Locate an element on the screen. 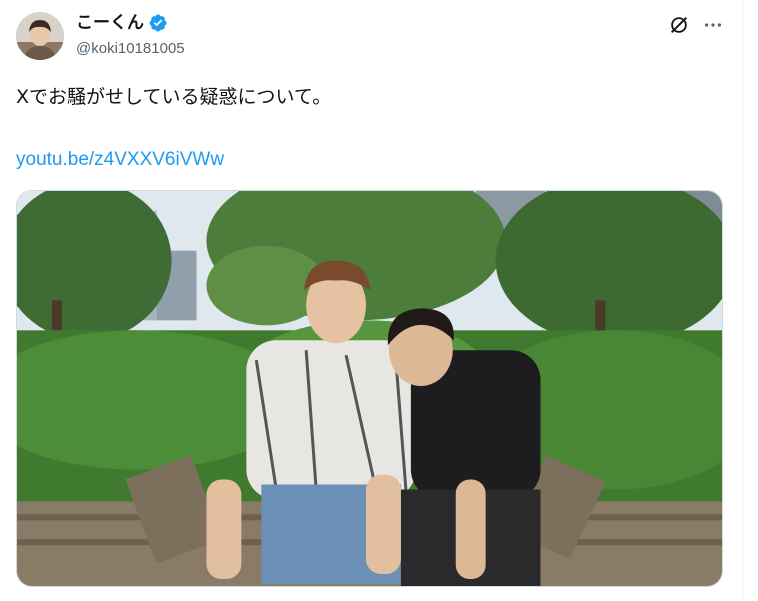  avatar-image is located at coordinates (40, 36).